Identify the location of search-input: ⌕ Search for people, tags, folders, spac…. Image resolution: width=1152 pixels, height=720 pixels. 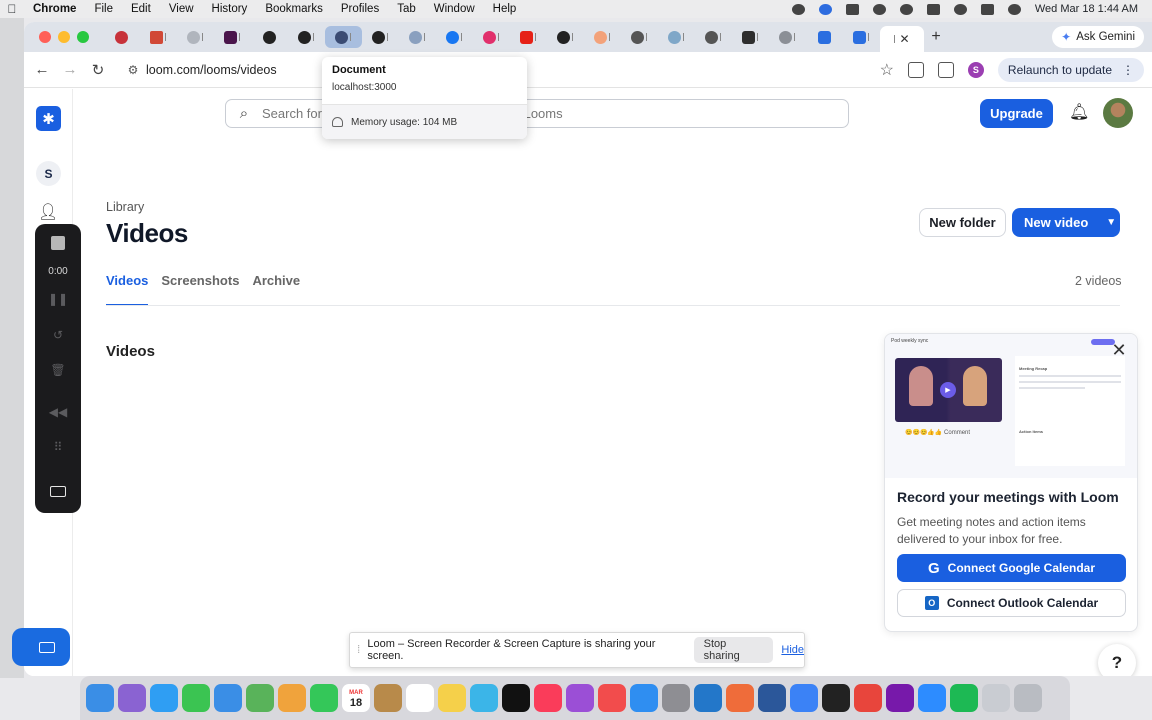
(537, 113).